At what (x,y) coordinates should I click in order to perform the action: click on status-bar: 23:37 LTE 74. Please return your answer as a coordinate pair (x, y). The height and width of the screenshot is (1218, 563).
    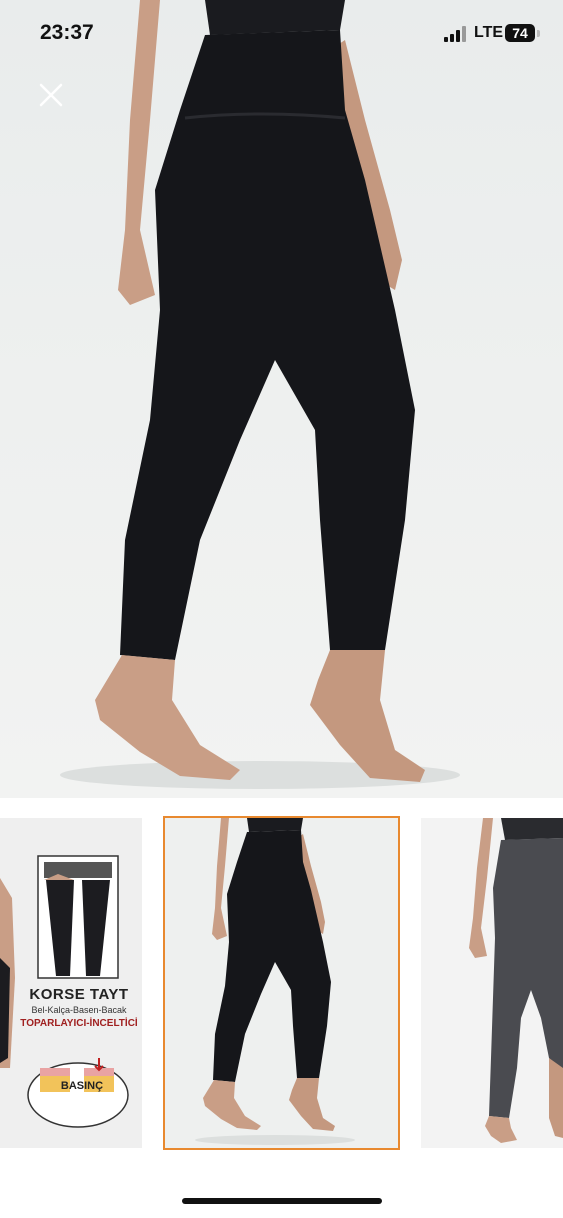
    Looking at the image, I should click on (281, 31).